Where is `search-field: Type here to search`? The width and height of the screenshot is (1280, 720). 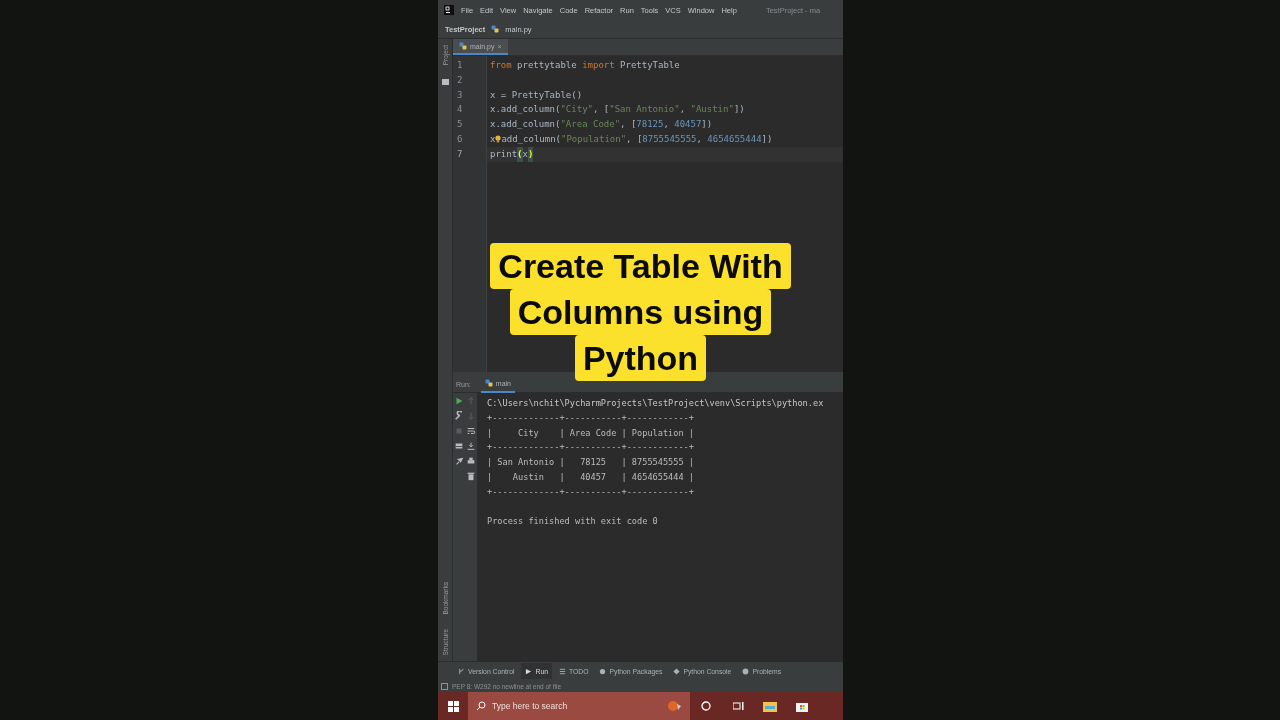
search-field: Type here to search is located at coordinates (579, 706).